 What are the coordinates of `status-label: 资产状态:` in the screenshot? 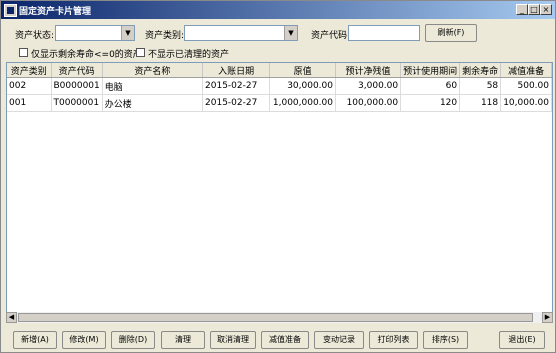 It's located at (35, 36).